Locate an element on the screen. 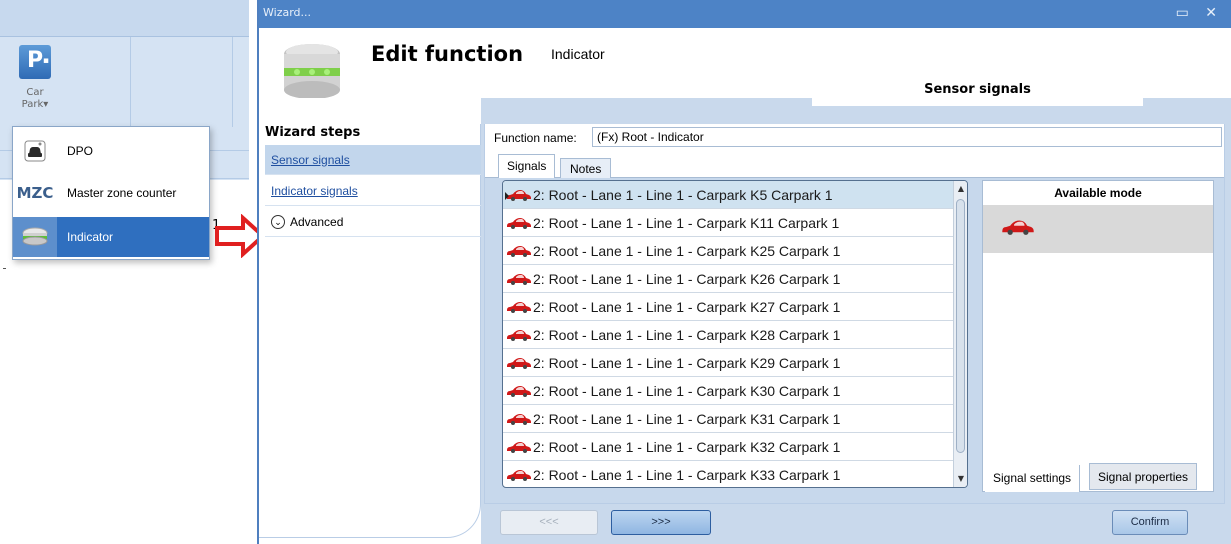 The height and width of the screenshot is (544, 1231). parking-icon-letter: P is located at coordinates (35, 60).